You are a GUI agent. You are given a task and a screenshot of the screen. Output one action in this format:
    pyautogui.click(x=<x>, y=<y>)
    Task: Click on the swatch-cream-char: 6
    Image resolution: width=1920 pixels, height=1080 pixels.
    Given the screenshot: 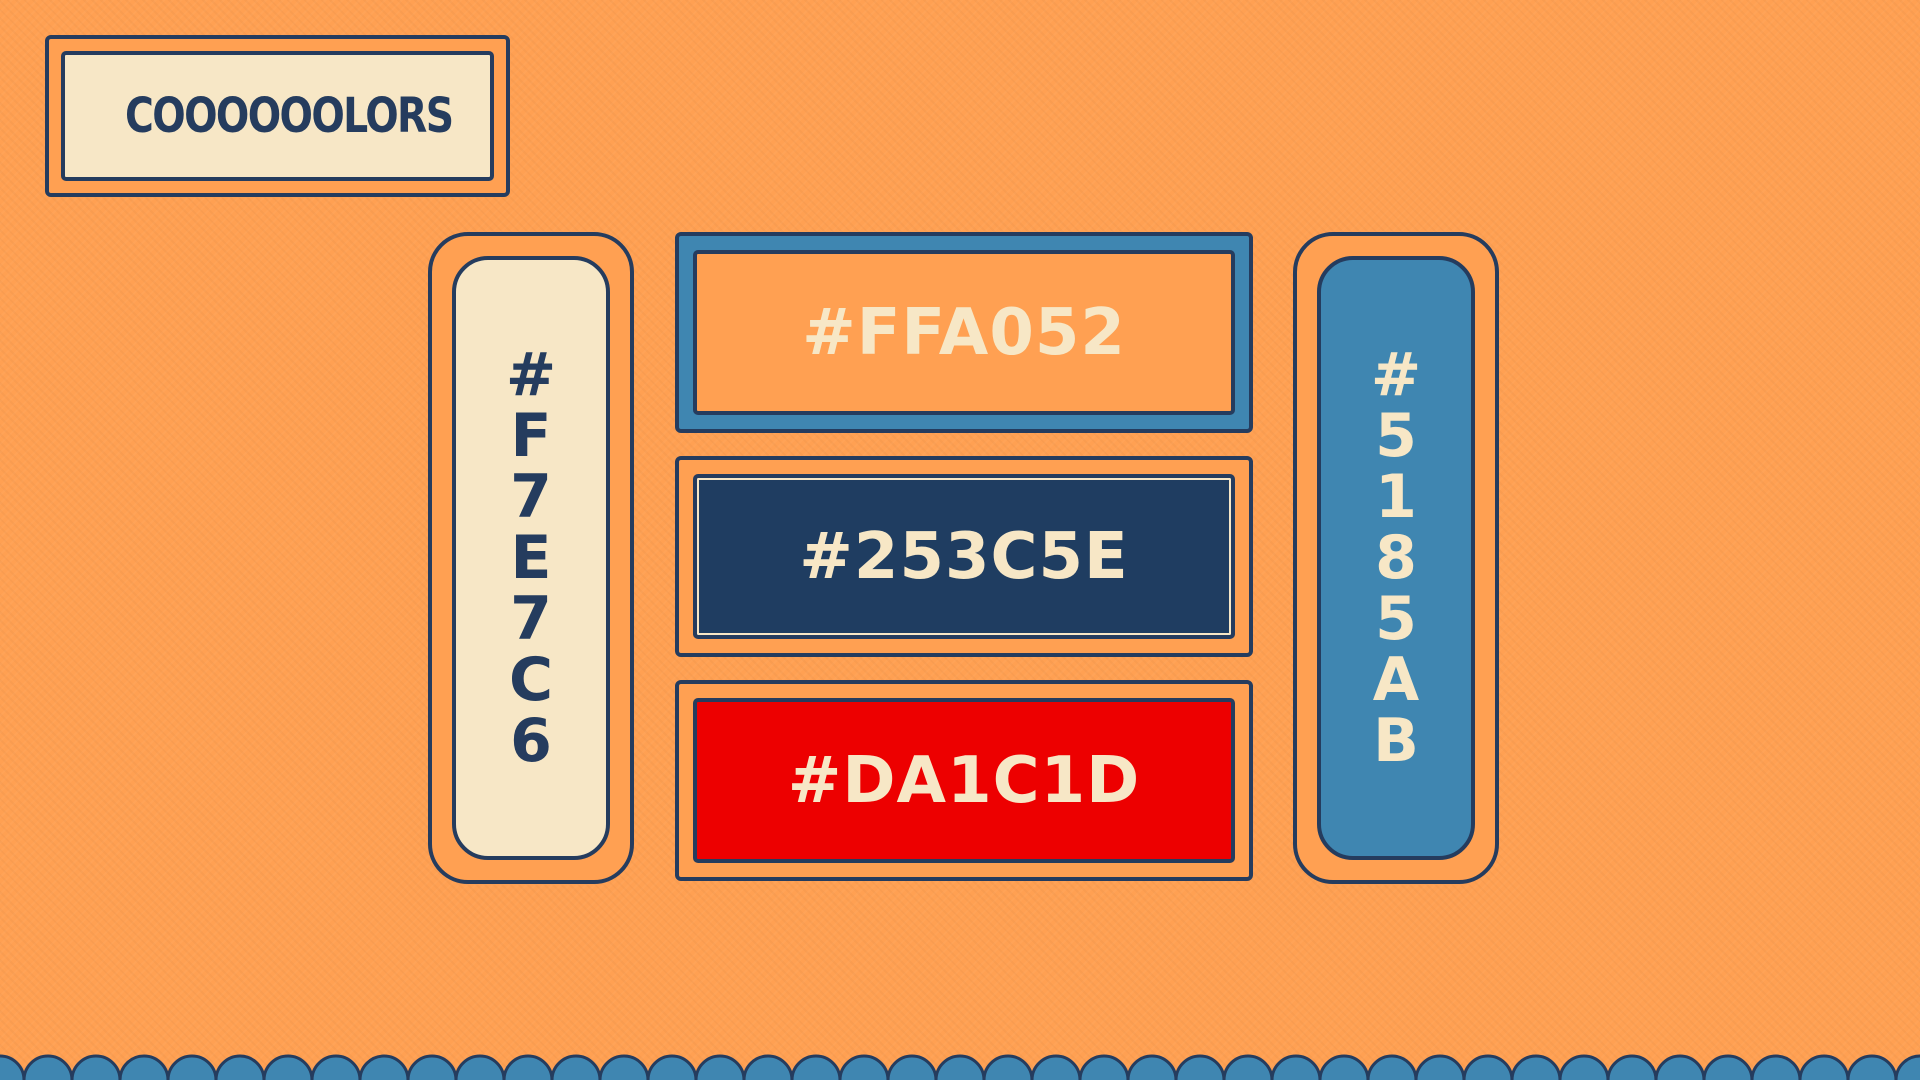 What is the action you would take?
    pyautogui.click(x=531, y=740)
    